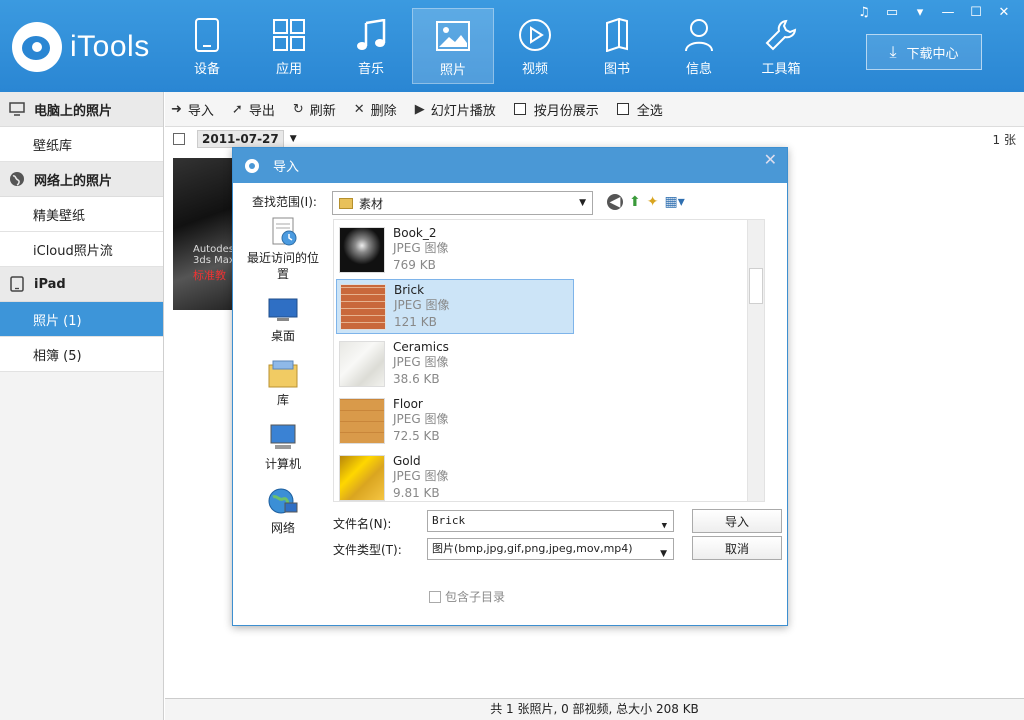 The height and width of the screenshot is (720, 1024). I want to click on refresh-icon: ↻, so click(298, 109).